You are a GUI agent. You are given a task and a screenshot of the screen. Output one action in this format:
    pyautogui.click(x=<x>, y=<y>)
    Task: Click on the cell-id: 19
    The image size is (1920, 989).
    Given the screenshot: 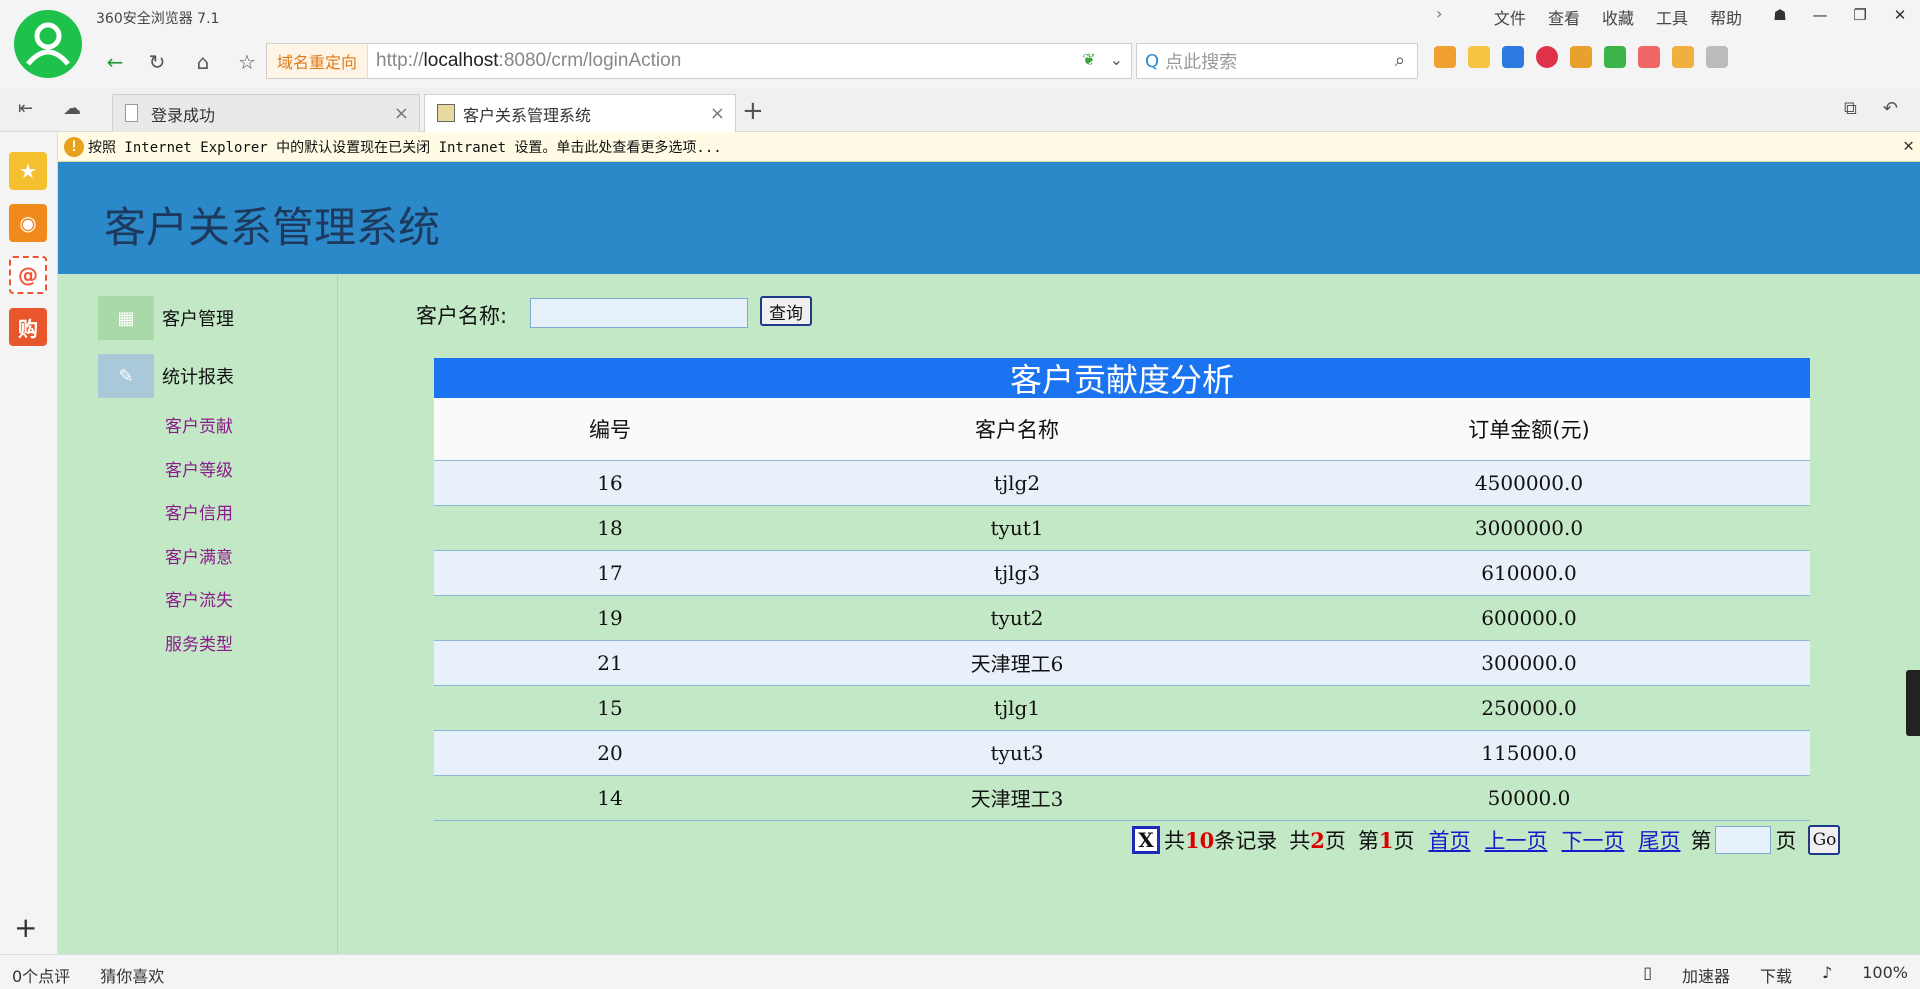 What is the action you would take?
    pyautogui.click(x=610, y=618)
    